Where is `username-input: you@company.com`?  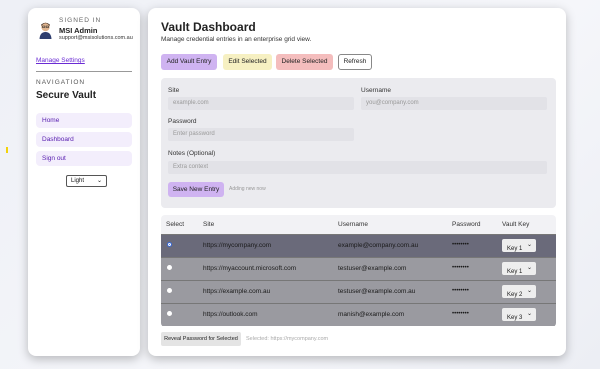 username-input: you@company.com is located at coordinates (454, 103).